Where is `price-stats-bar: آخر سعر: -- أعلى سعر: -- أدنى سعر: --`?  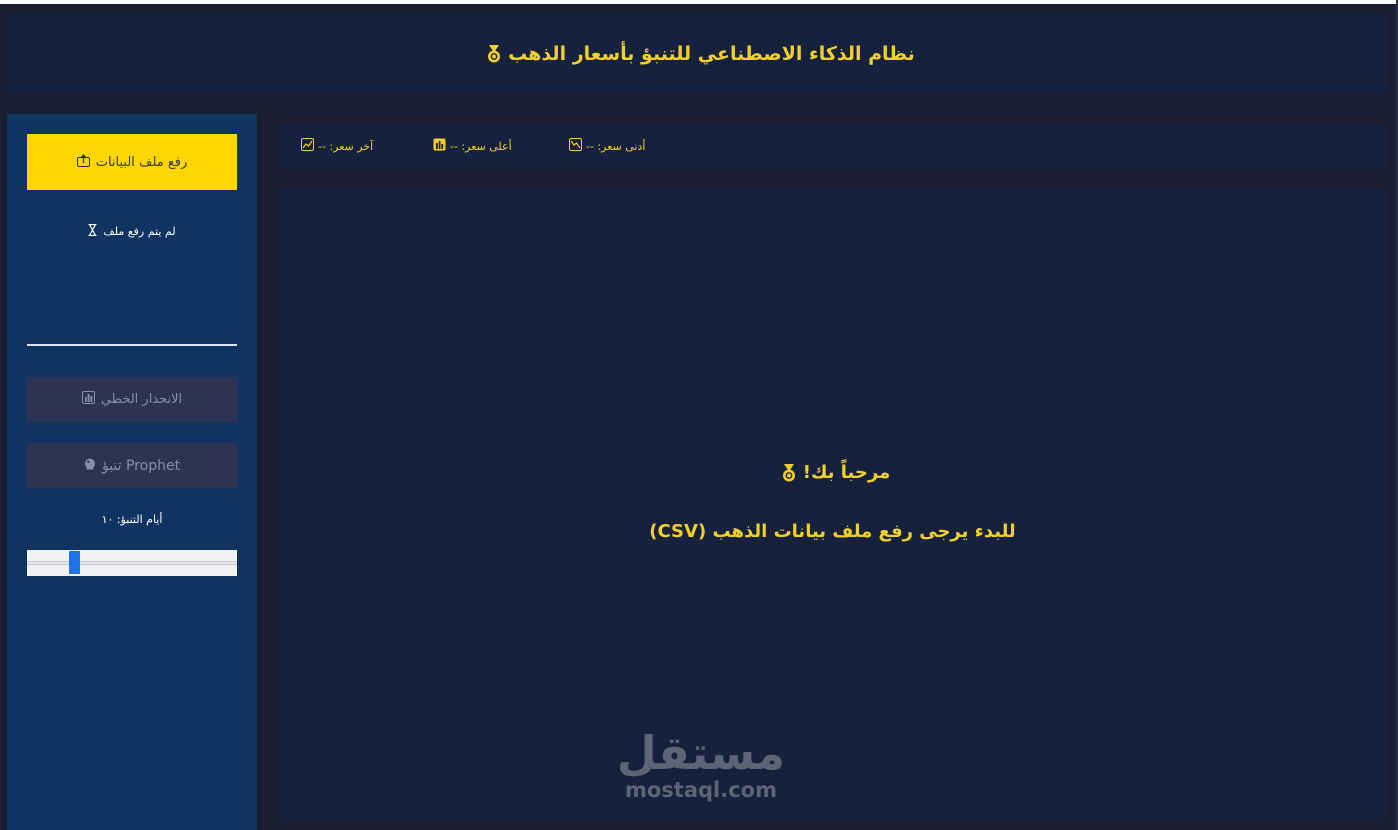
price-stats-bar: آخر سعر: -- أعلى سعر: -- أدنى سعر: -- is located at coordinates (832, 146).